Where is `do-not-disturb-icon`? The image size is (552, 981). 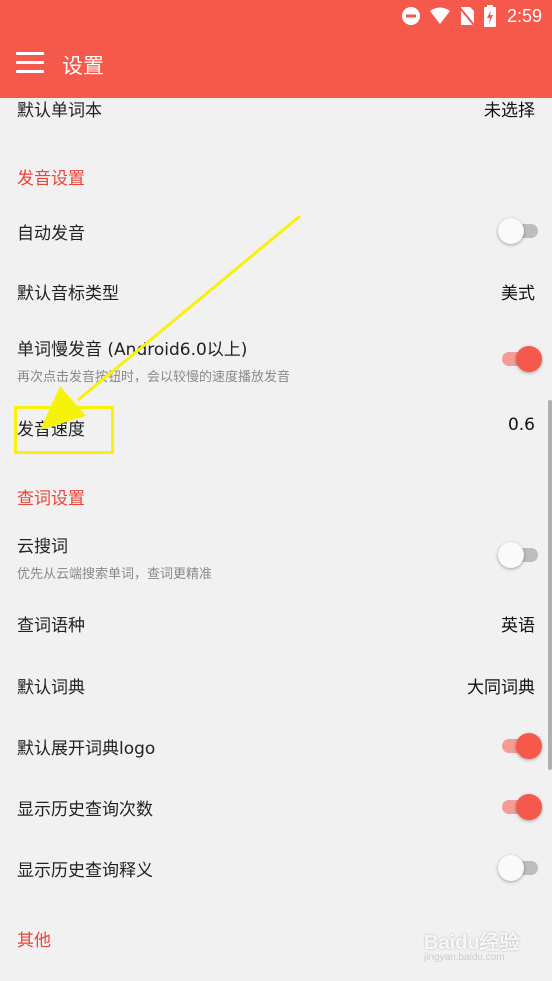
do-not-disturb-icon is located at coordinates (410, 16).